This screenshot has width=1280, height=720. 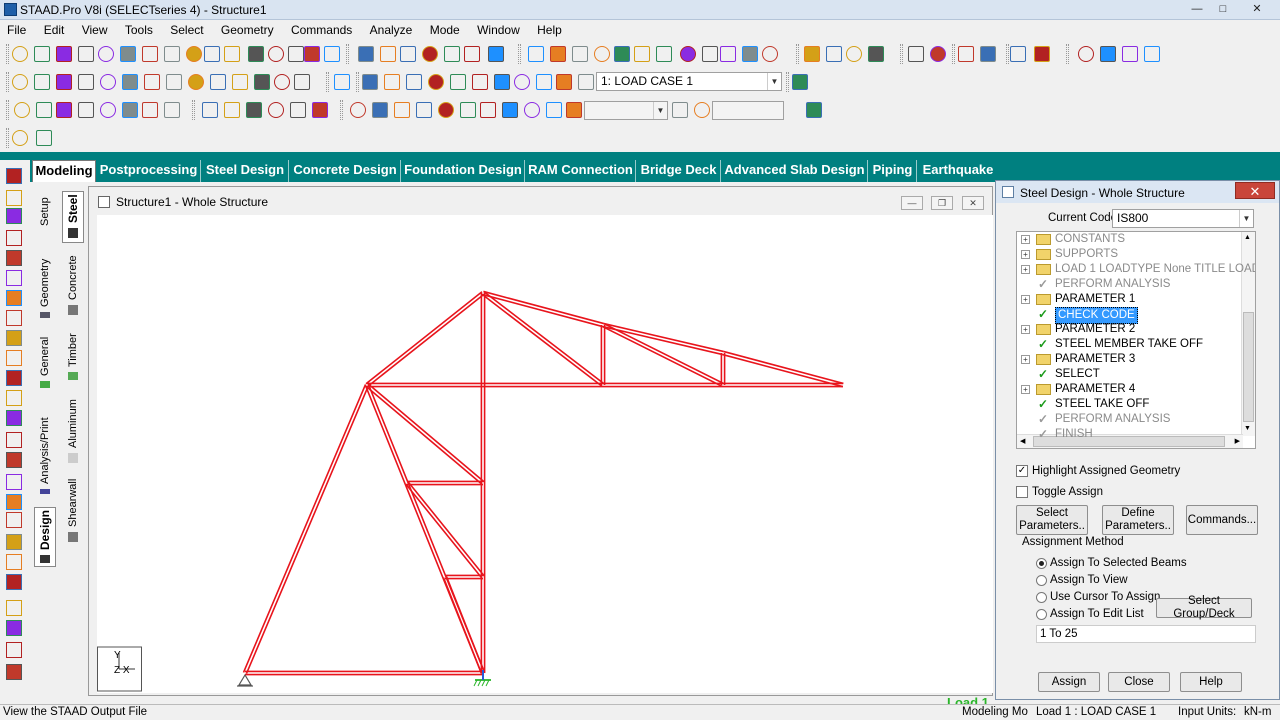 What do you see at coordinates (1052, 520) in the screenshot?
I see `select-parameters-button: Select Parameters..` at bounding box center [1052, 520].